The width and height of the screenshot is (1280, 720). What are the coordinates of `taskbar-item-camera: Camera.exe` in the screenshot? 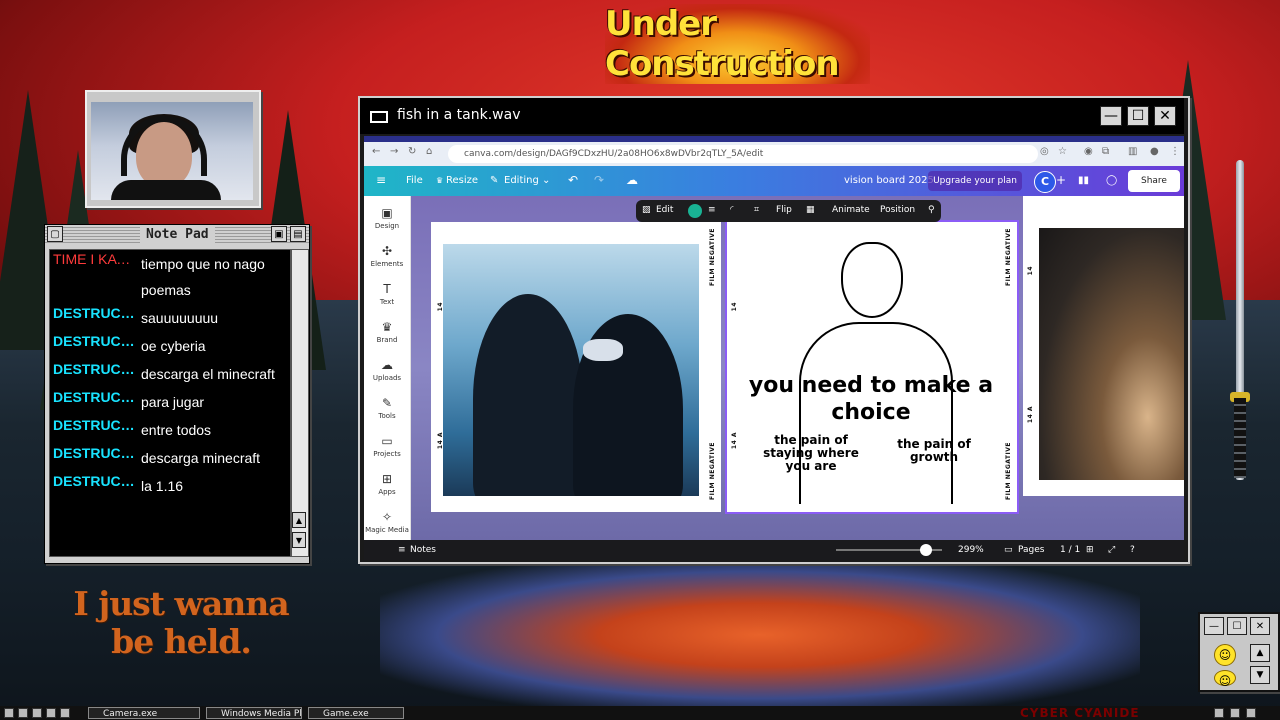 It's located at (144, 713).